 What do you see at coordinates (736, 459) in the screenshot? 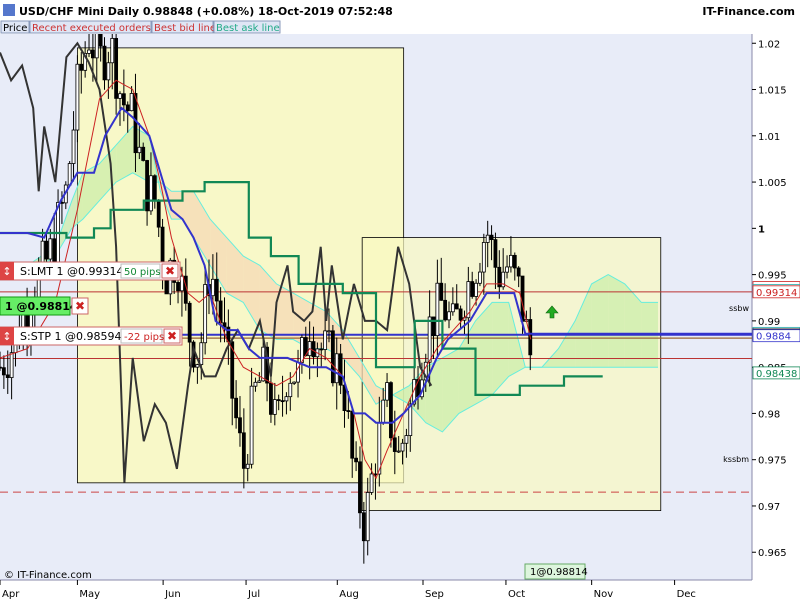
I see `kssbm-label: kssbm` at bounding box center [736, 459].